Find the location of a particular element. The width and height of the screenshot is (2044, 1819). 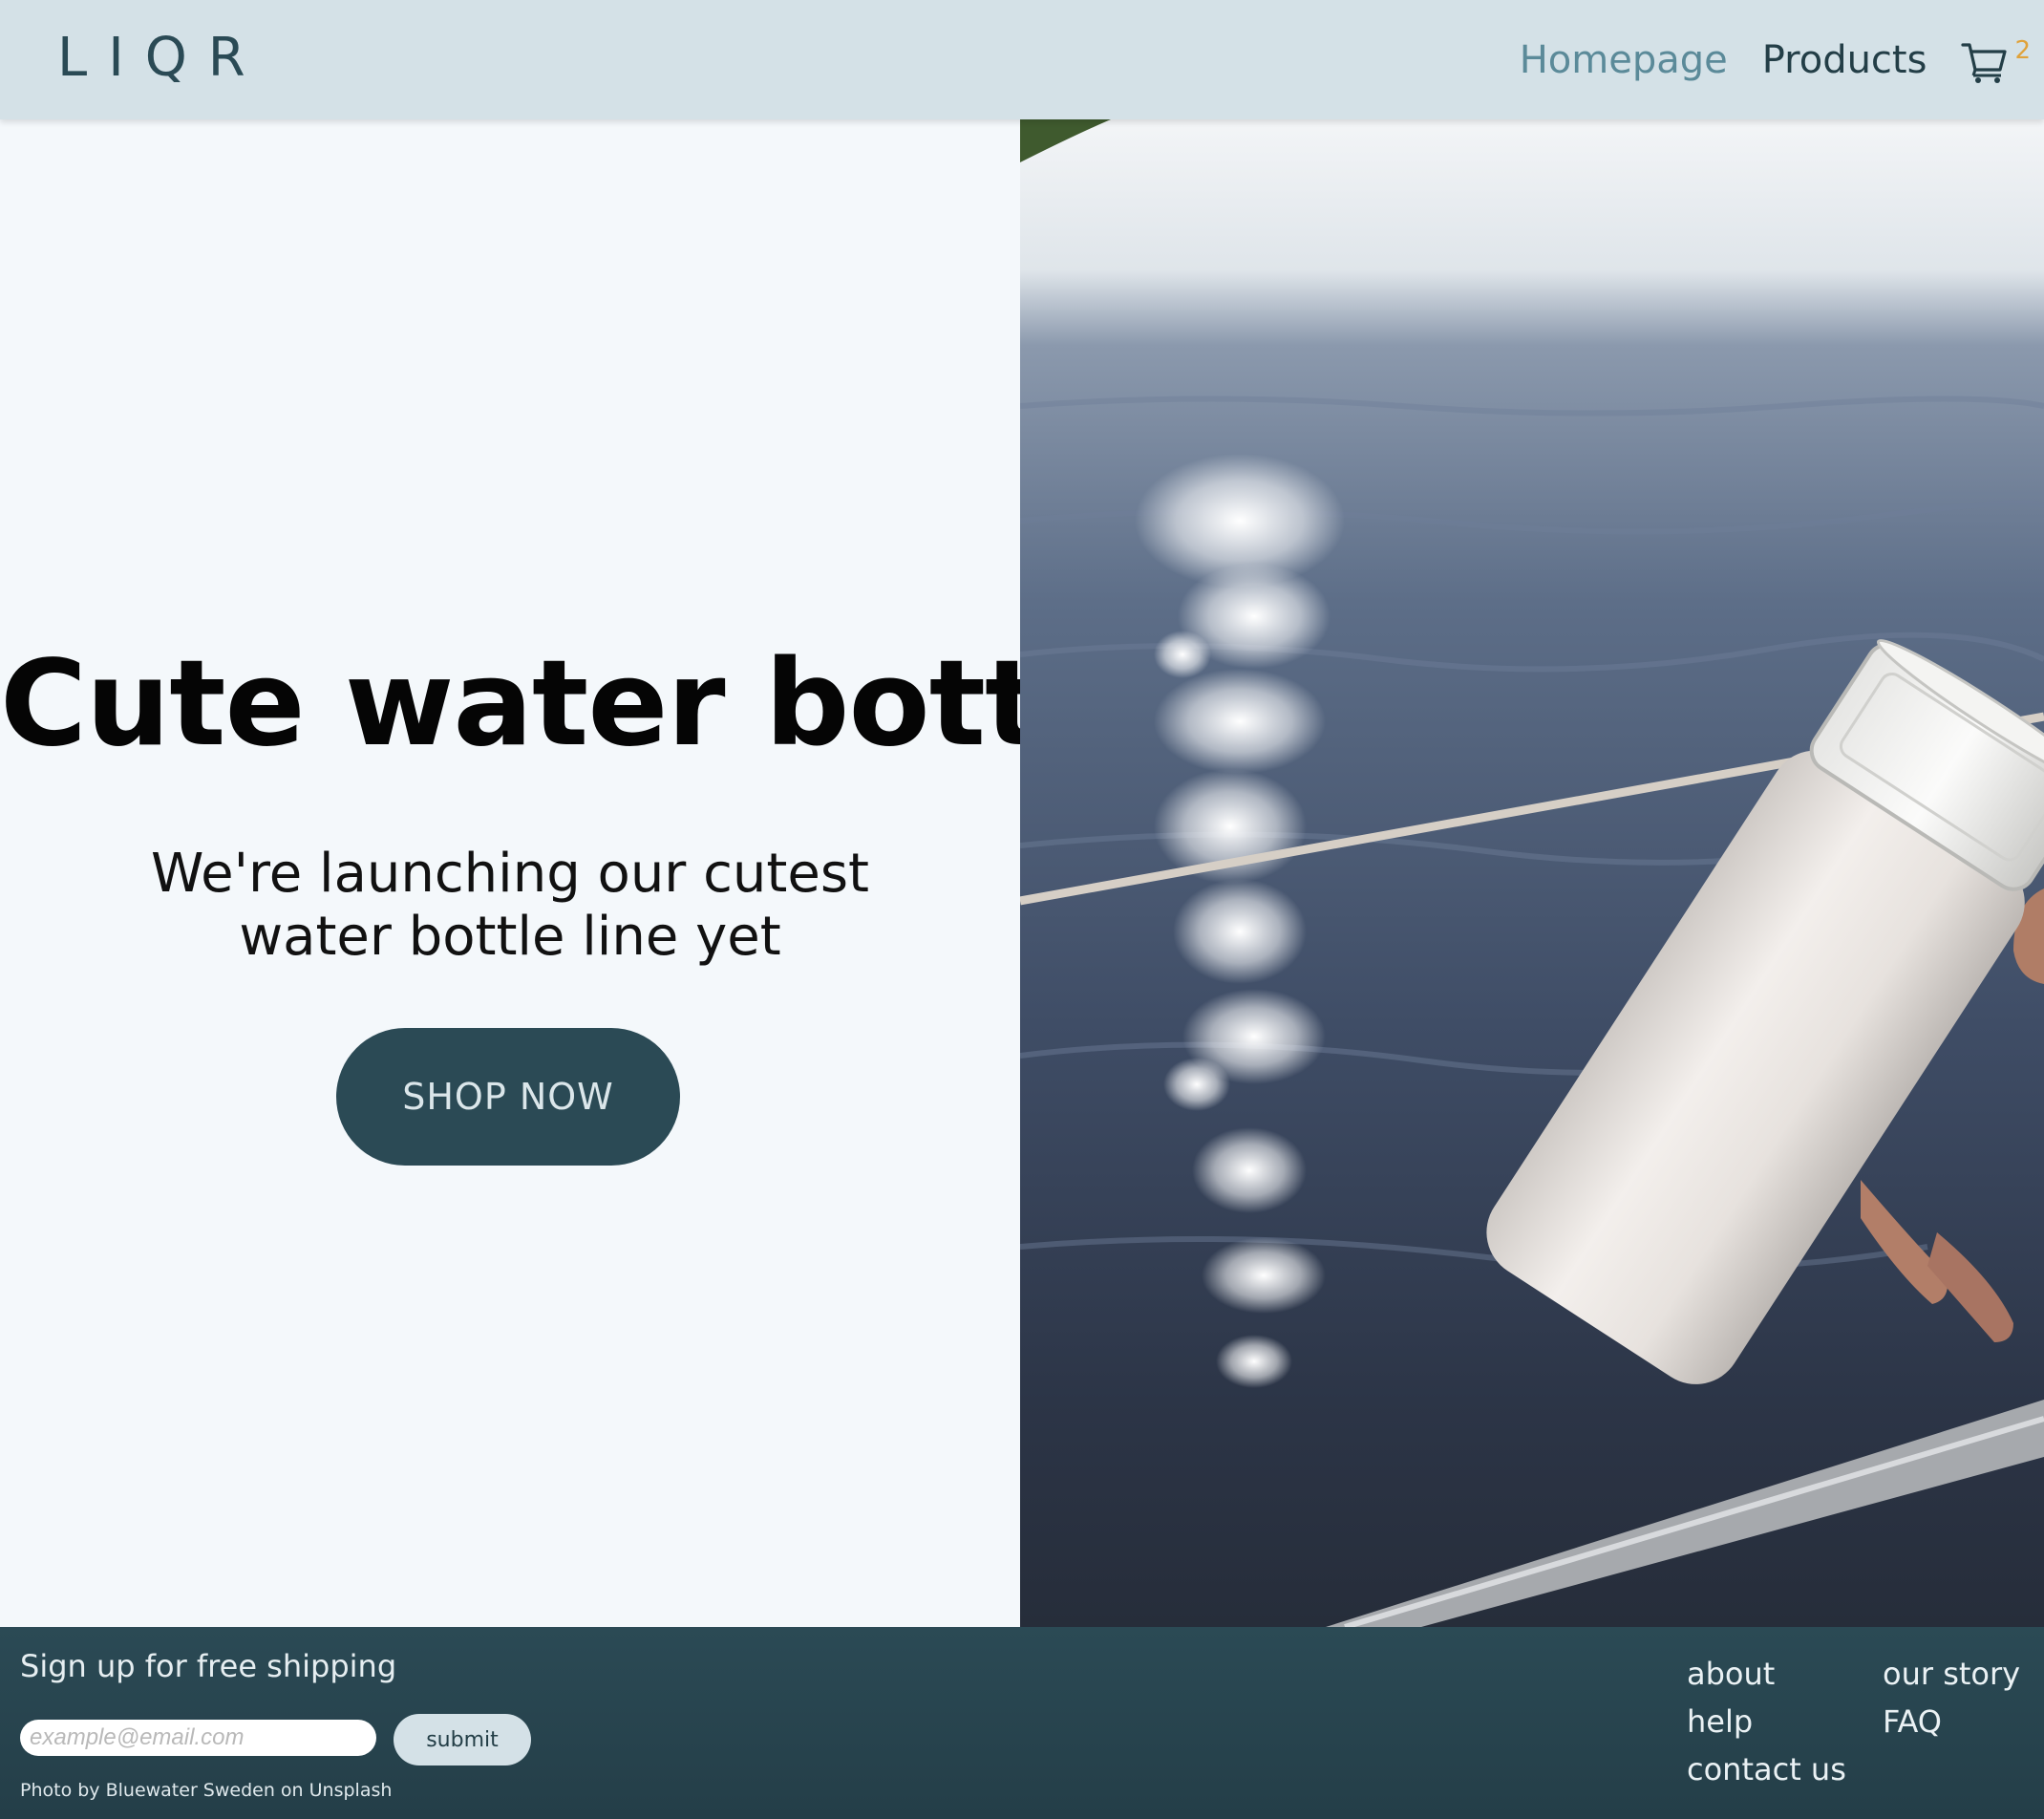

cart-button: 2 is located at coordinates (1996, 60).